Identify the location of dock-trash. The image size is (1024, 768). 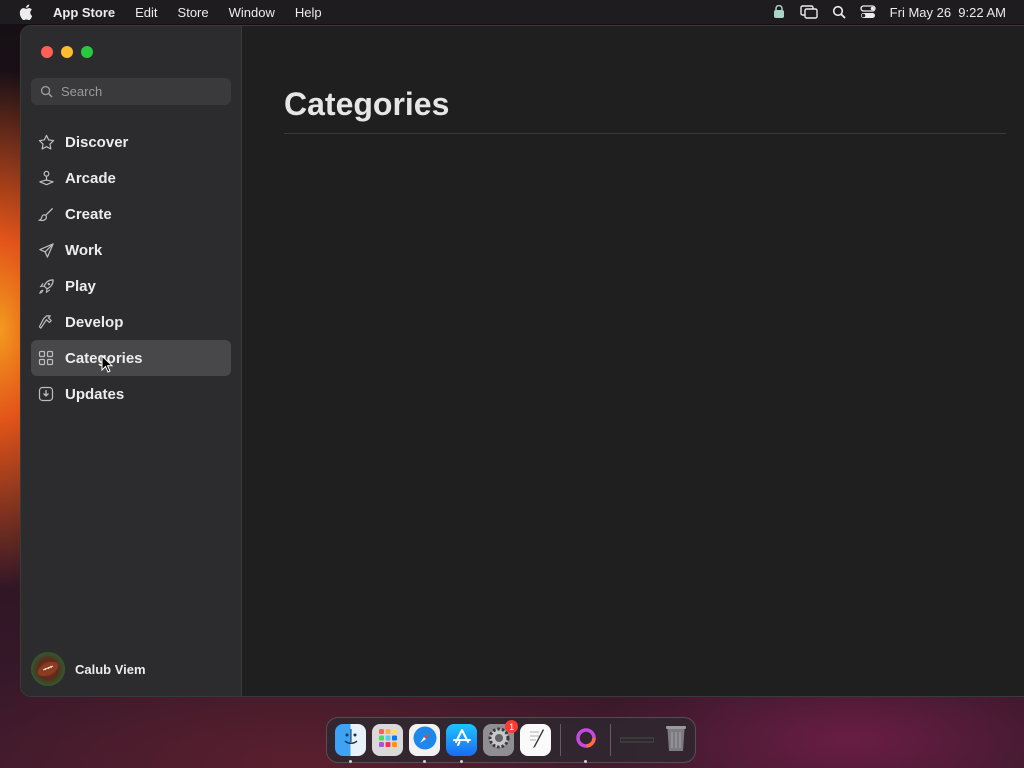
(676, 740).